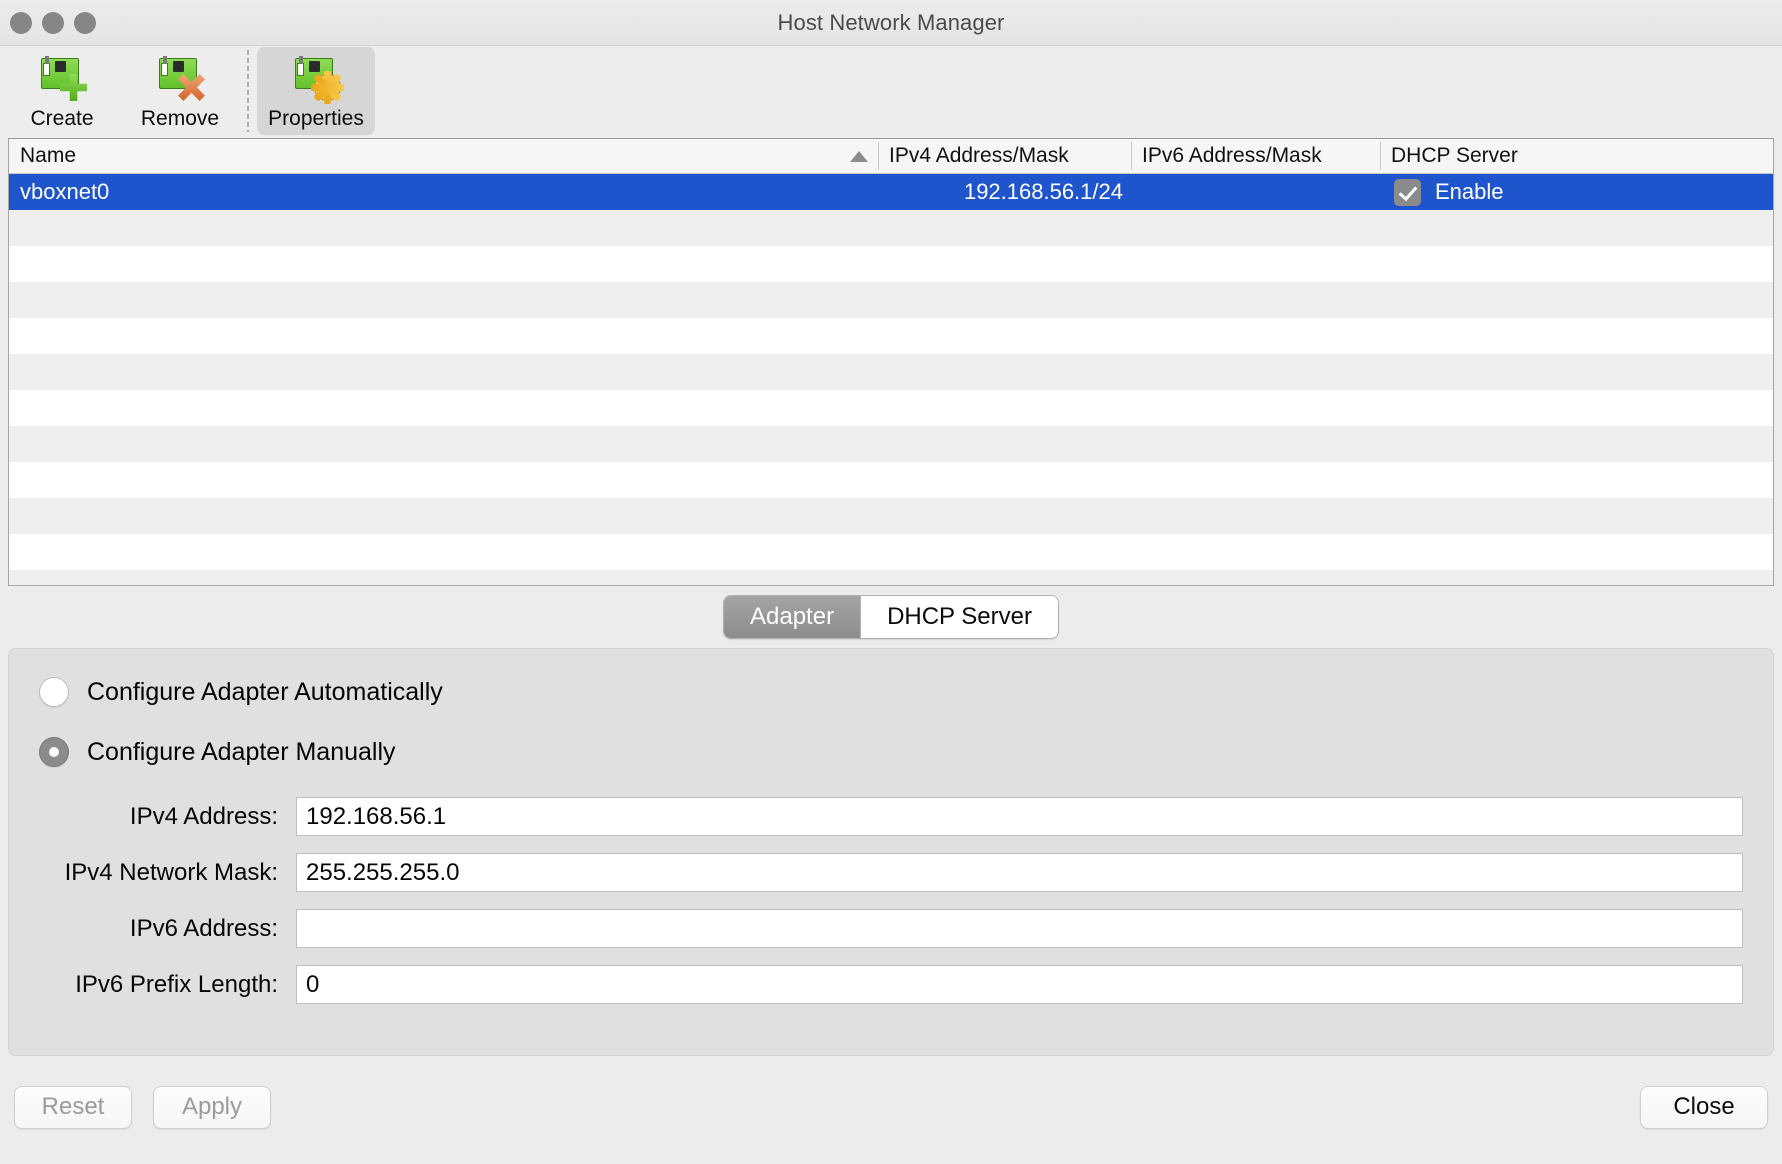  I want to click on cell-dhcp: Enable, so click(1576, 192).